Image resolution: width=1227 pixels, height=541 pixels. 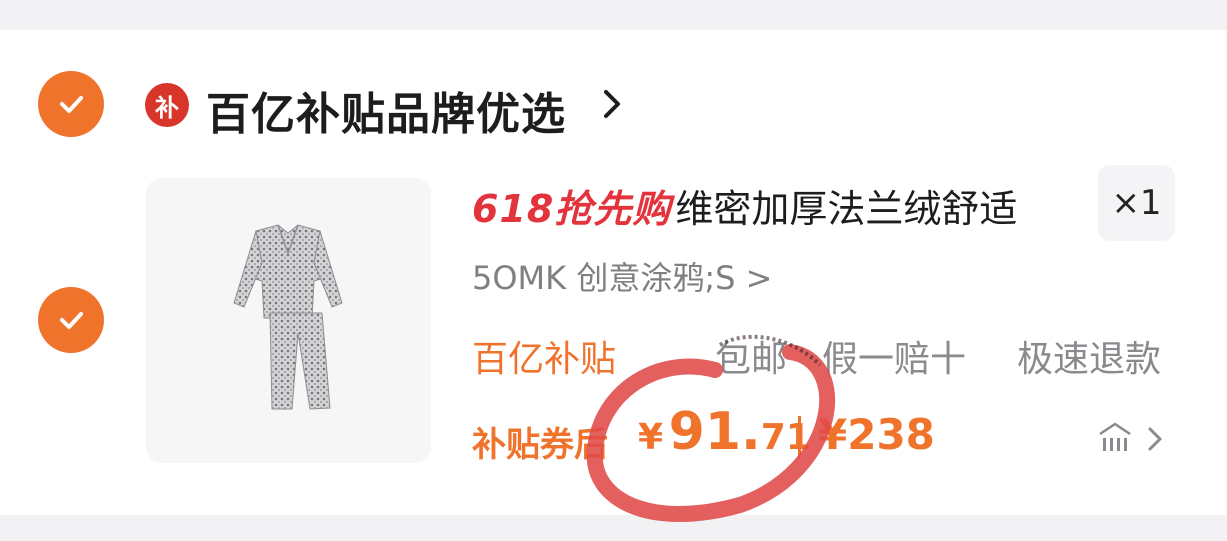 What do you see at coordinates (167, 105) in the screenshot?
I see `subsidy-badge-icon: 补` at bounding box center [167, 105].